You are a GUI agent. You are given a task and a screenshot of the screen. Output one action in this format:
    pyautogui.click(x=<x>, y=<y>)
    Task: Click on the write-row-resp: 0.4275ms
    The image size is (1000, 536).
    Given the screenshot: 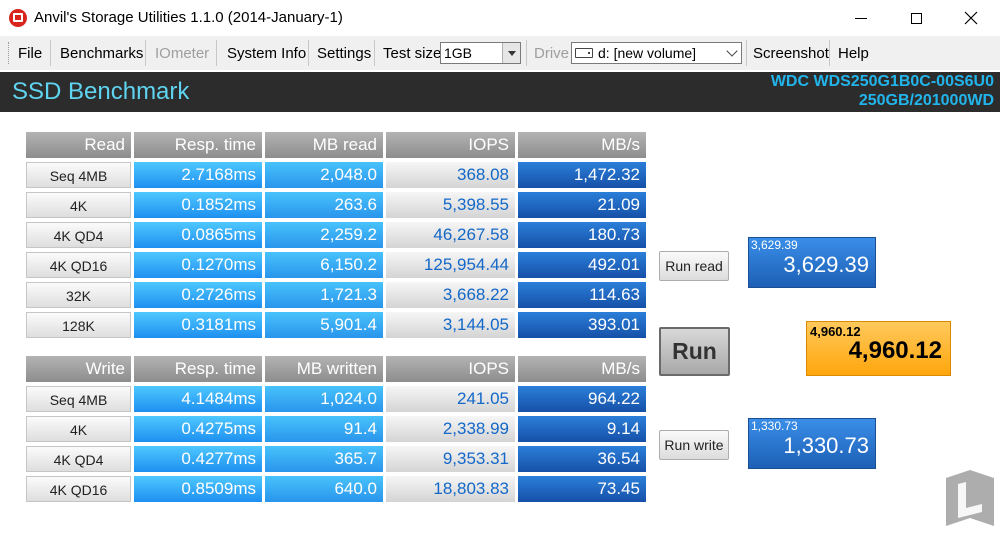 What is the action you would take?
    pyautogui.click(x=198, y=429)
    